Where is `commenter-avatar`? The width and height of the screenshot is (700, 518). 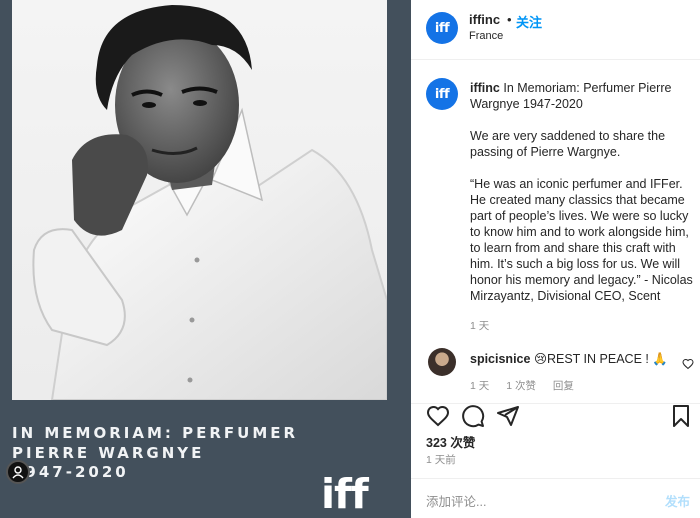 commenter-avatar is located at coordinates (442, 362).